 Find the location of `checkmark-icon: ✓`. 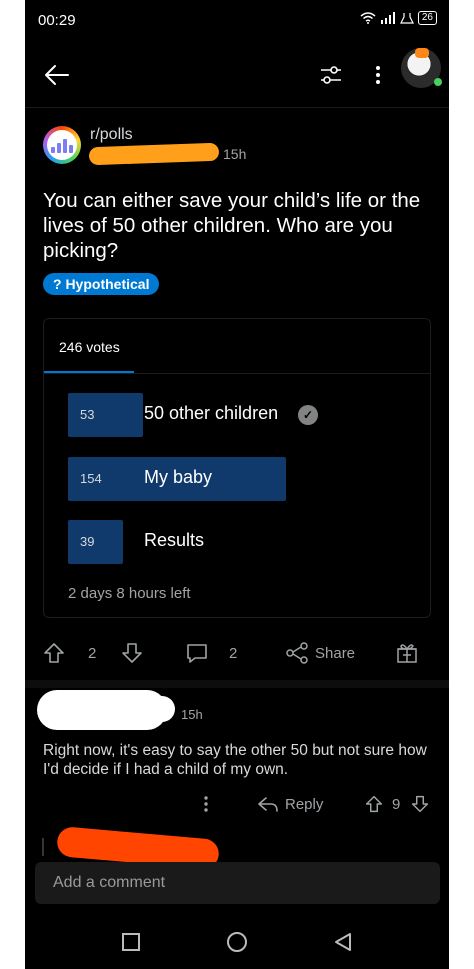

checkmark-icon: ✓ is located at coordinates (308, 415).